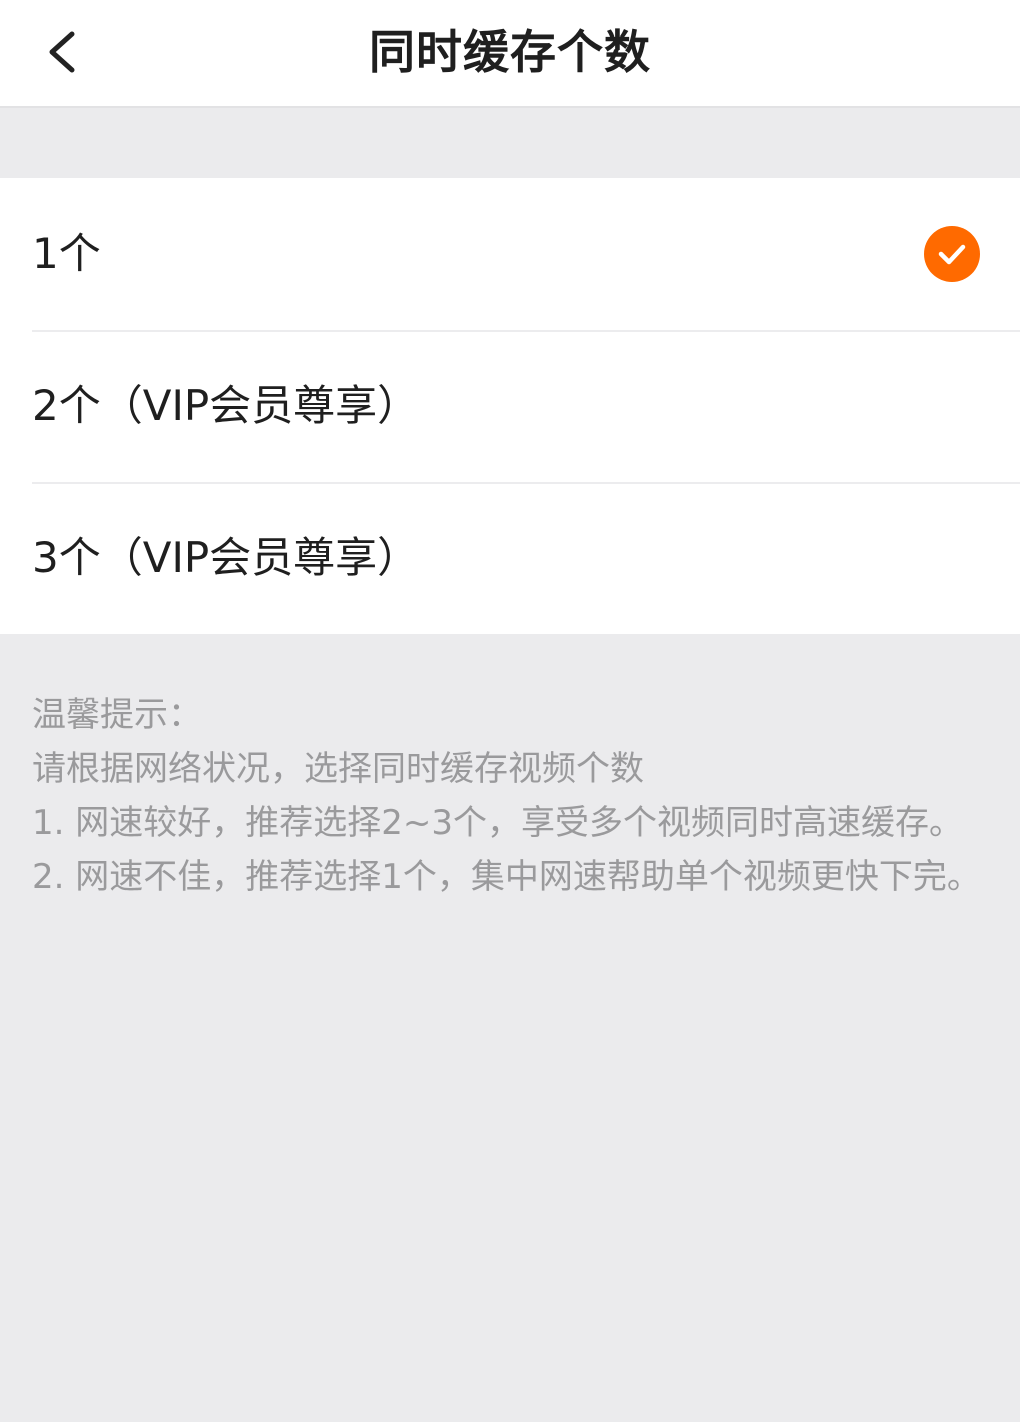 The width and height of the screenshot is (1020, 1422). I want to click on option-2: 2个（VIP会员尊享）, so click(510, 406).